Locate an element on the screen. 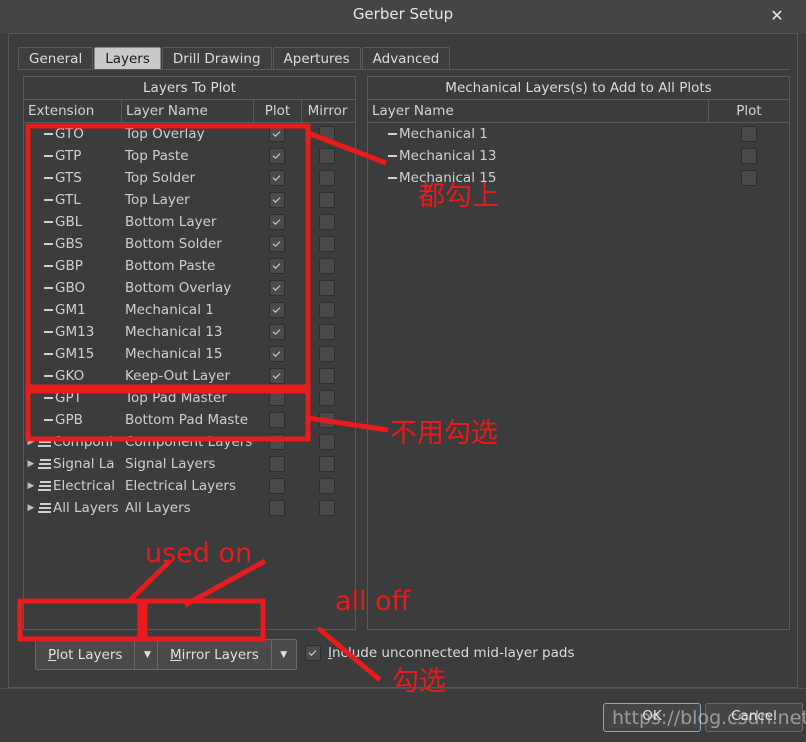 Image resolution: width=806 pixels, height=742 pixels. table-row: GTP Top Paste is located at coordinates (189, 156).